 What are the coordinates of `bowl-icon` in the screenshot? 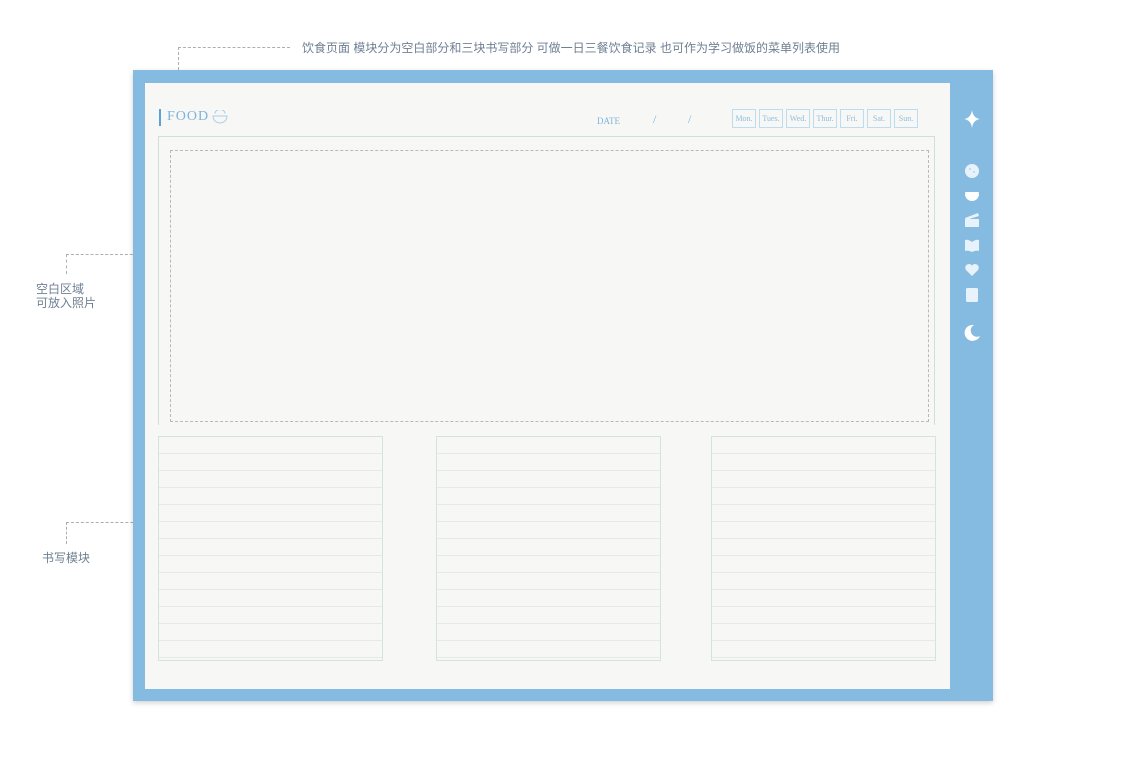 It's located at (220, 117).